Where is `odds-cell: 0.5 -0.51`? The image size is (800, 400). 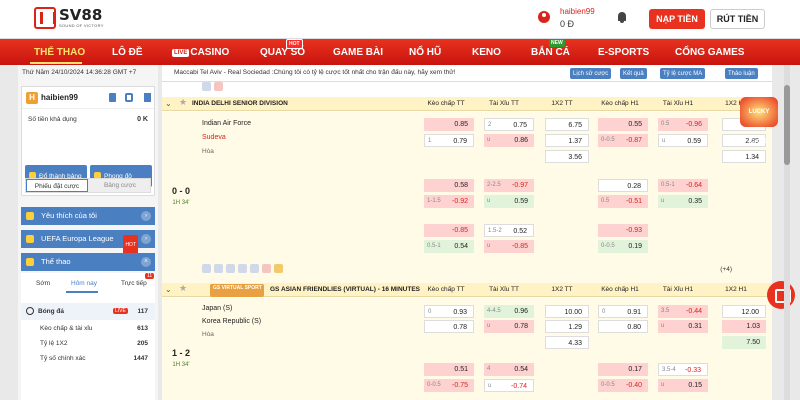
odds-cell: 0.5 -0.51 is located at coordinates (623, 201).